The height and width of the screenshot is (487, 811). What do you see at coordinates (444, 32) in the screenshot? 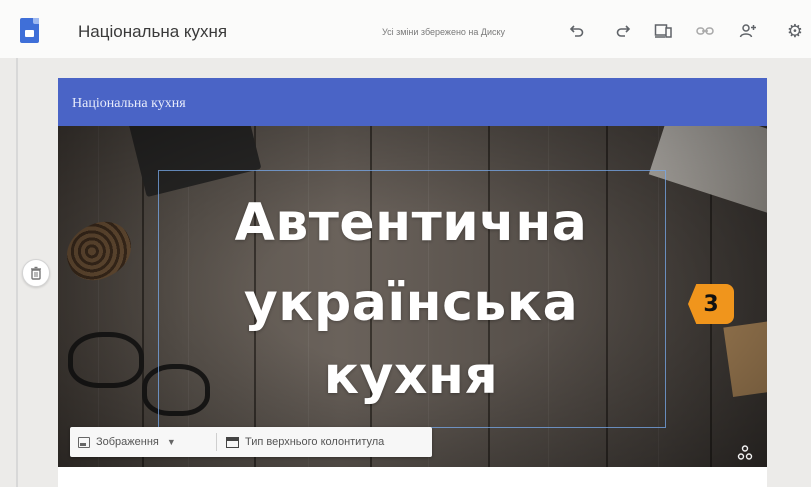
I see `save-status: Усі зміни збережено на Диску` at bounding box center [444, 32].